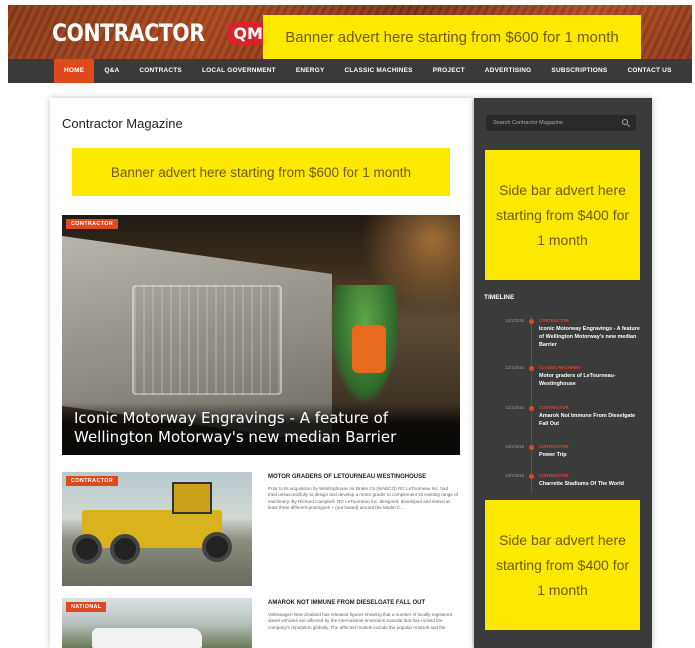 The height and width of the screenshot is (648, 695). What do you see at coordinates (192, 498) in the screenshot?
I see `grader-cab-shape` at bounding box center [192, 498].